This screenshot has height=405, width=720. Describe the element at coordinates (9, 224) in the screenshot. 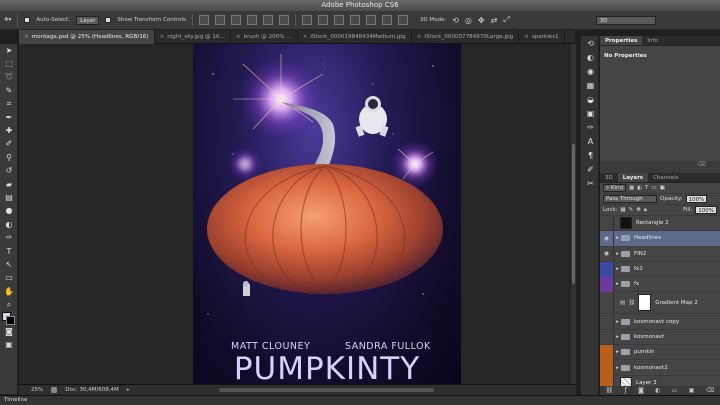

I see `dodge-tool-icon: ◐` at that location.